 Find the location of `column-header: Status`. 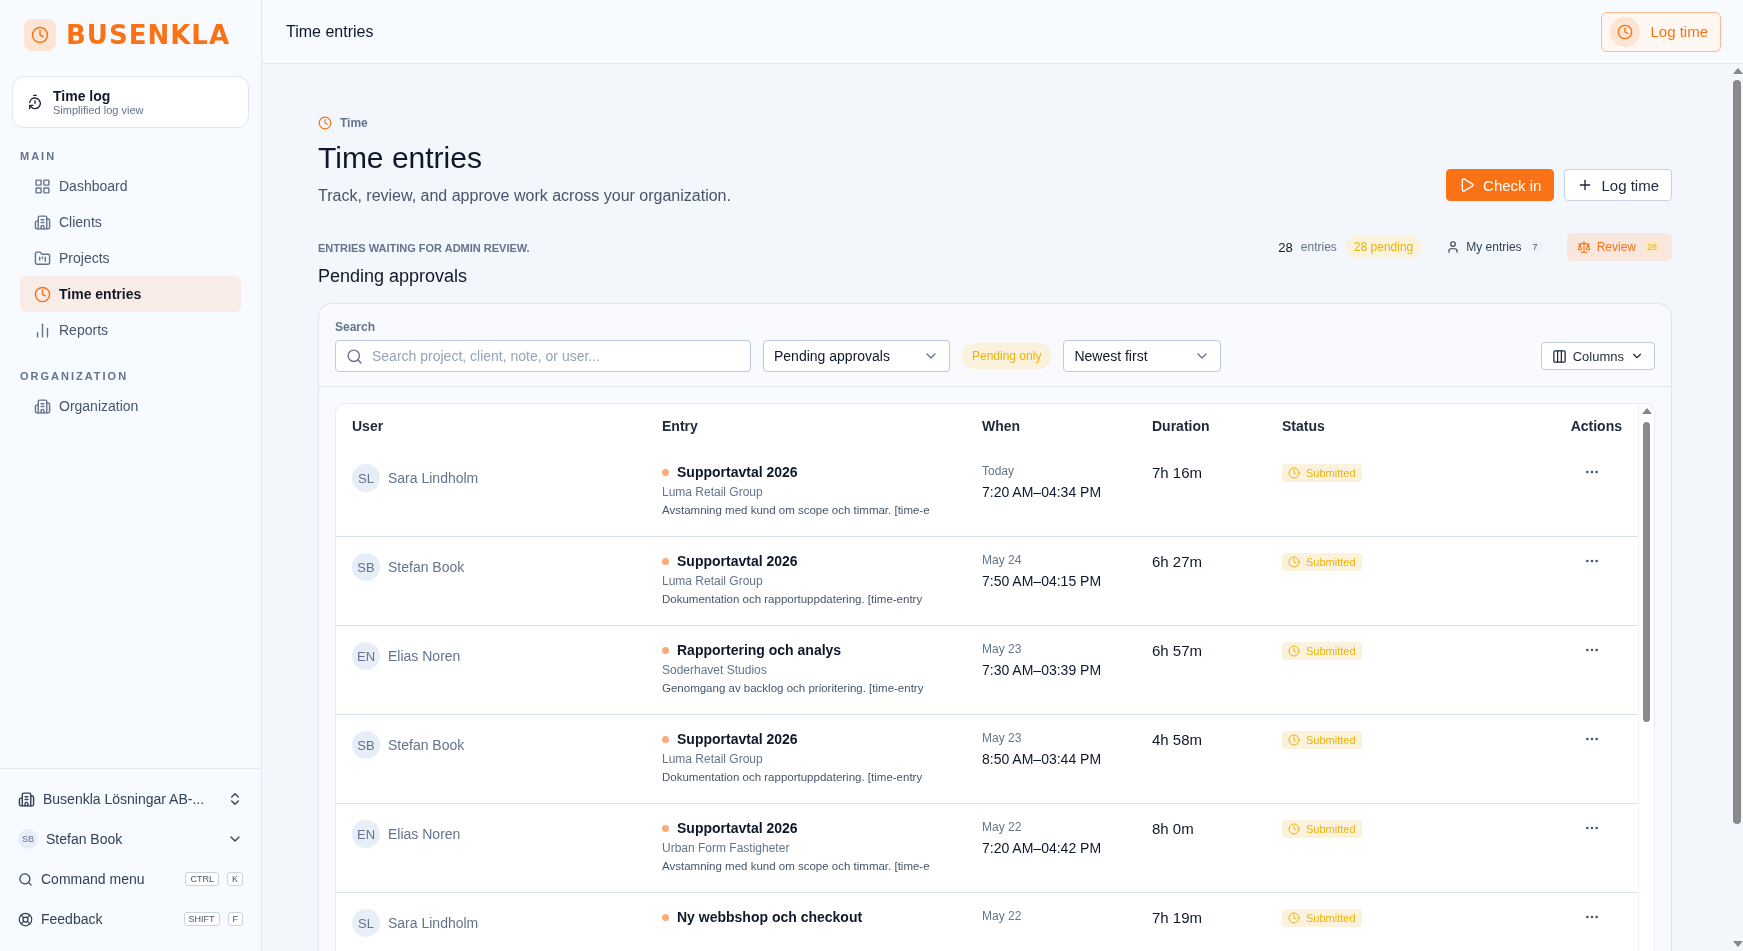

column-header: Status is located at coordinates (1304, 426).